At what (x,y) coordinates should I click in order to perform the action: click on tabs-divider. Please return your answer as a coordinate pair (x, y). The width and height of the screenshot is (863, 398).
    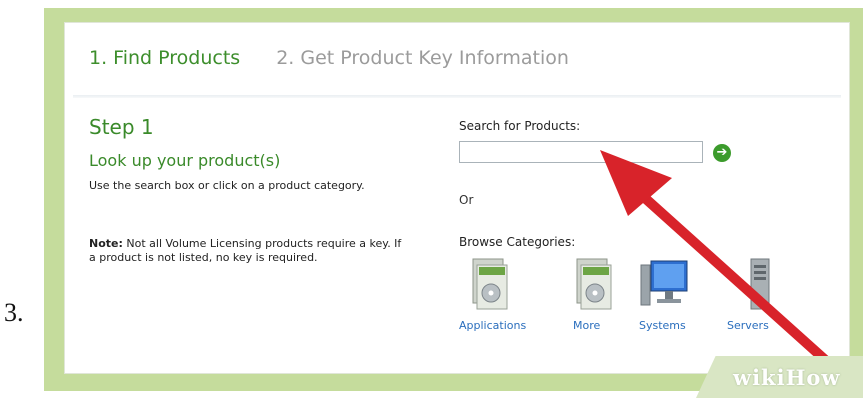
    Looking at the image, I should click on (457, 96).